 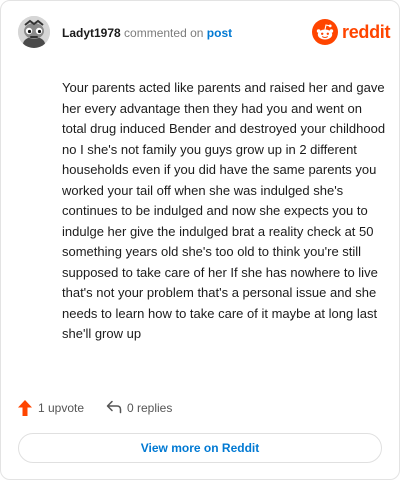 I want to click on comment-header: Ladyt1978 commented on post reddit, so click(x=203, y=33).